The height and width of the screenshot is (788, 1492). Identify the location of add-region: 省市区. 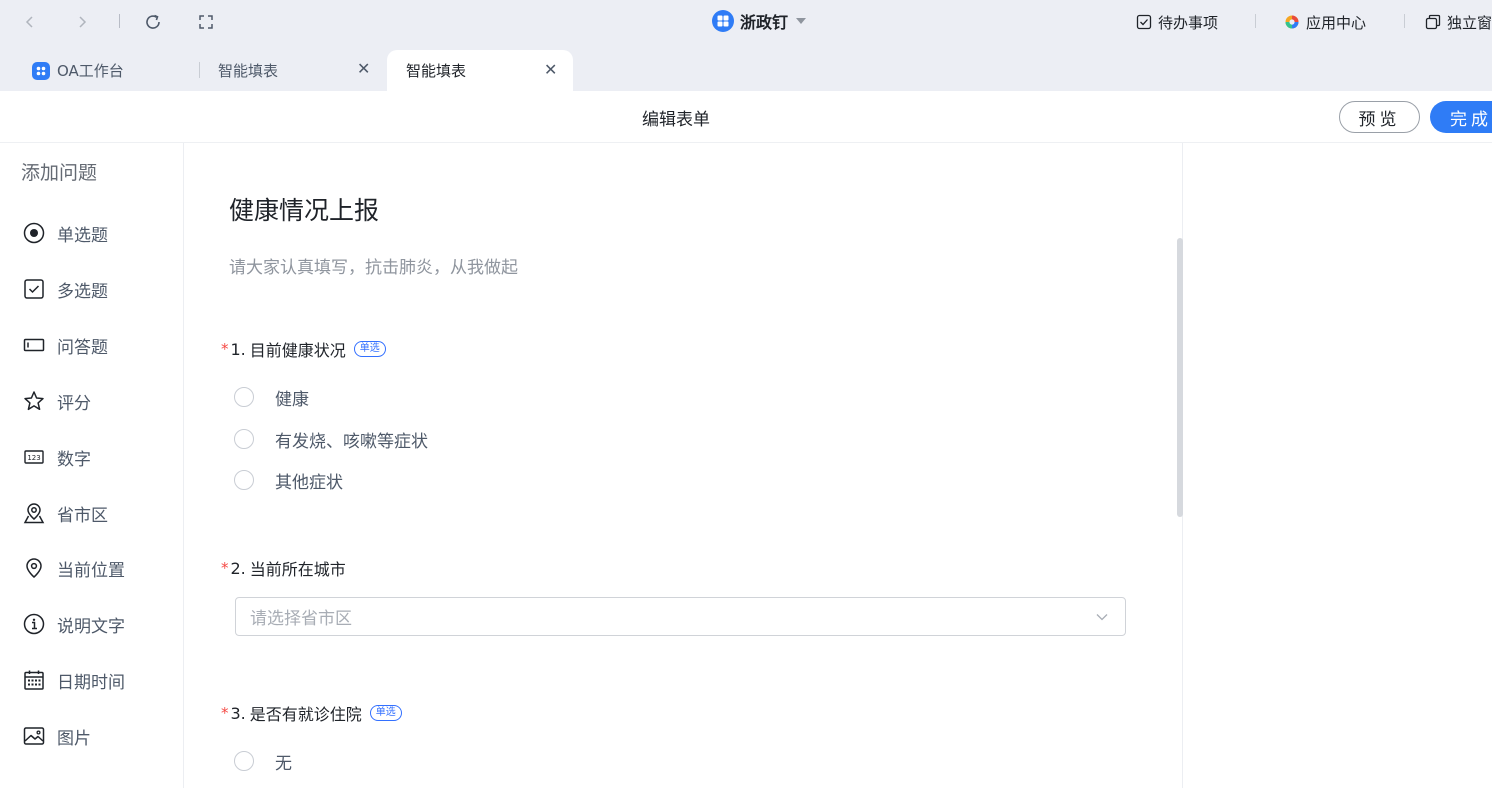
(65, 513).